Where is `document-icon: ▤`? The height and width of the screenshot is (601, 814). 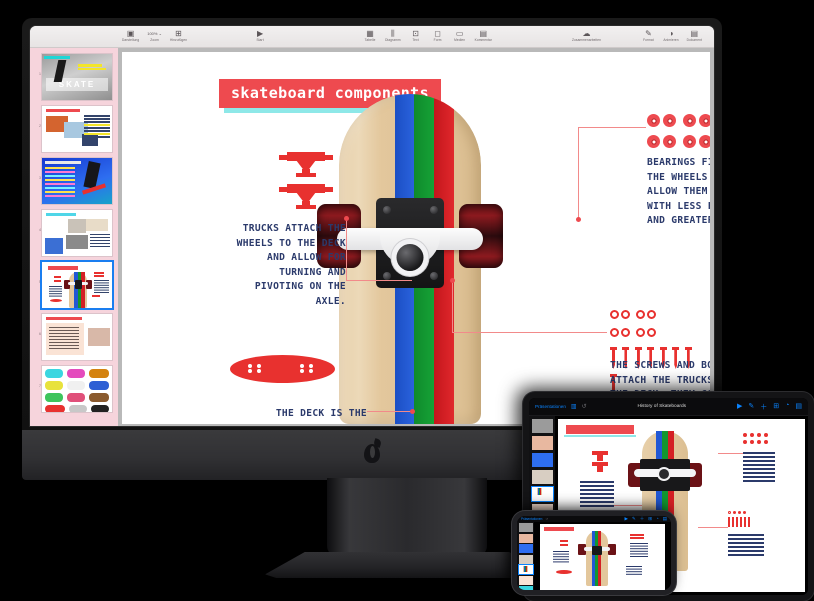 document-icon: ▤ is located at coordinates (694, 33).